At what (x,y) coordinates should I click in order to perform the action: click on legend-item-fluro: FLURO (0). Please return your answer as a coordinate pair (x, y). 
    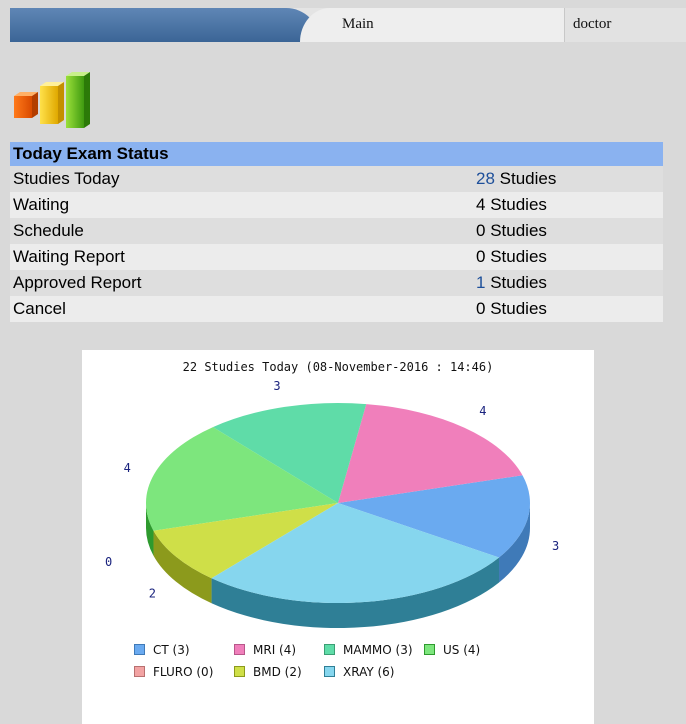
    Looking at the image, I should click on (173, 672).